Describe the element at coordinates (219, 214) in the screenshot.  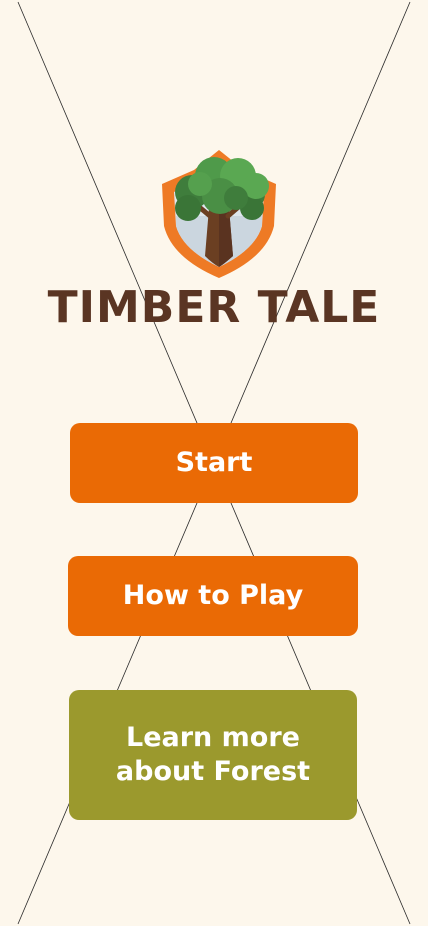
I see `tree-shield-icon` at that location.